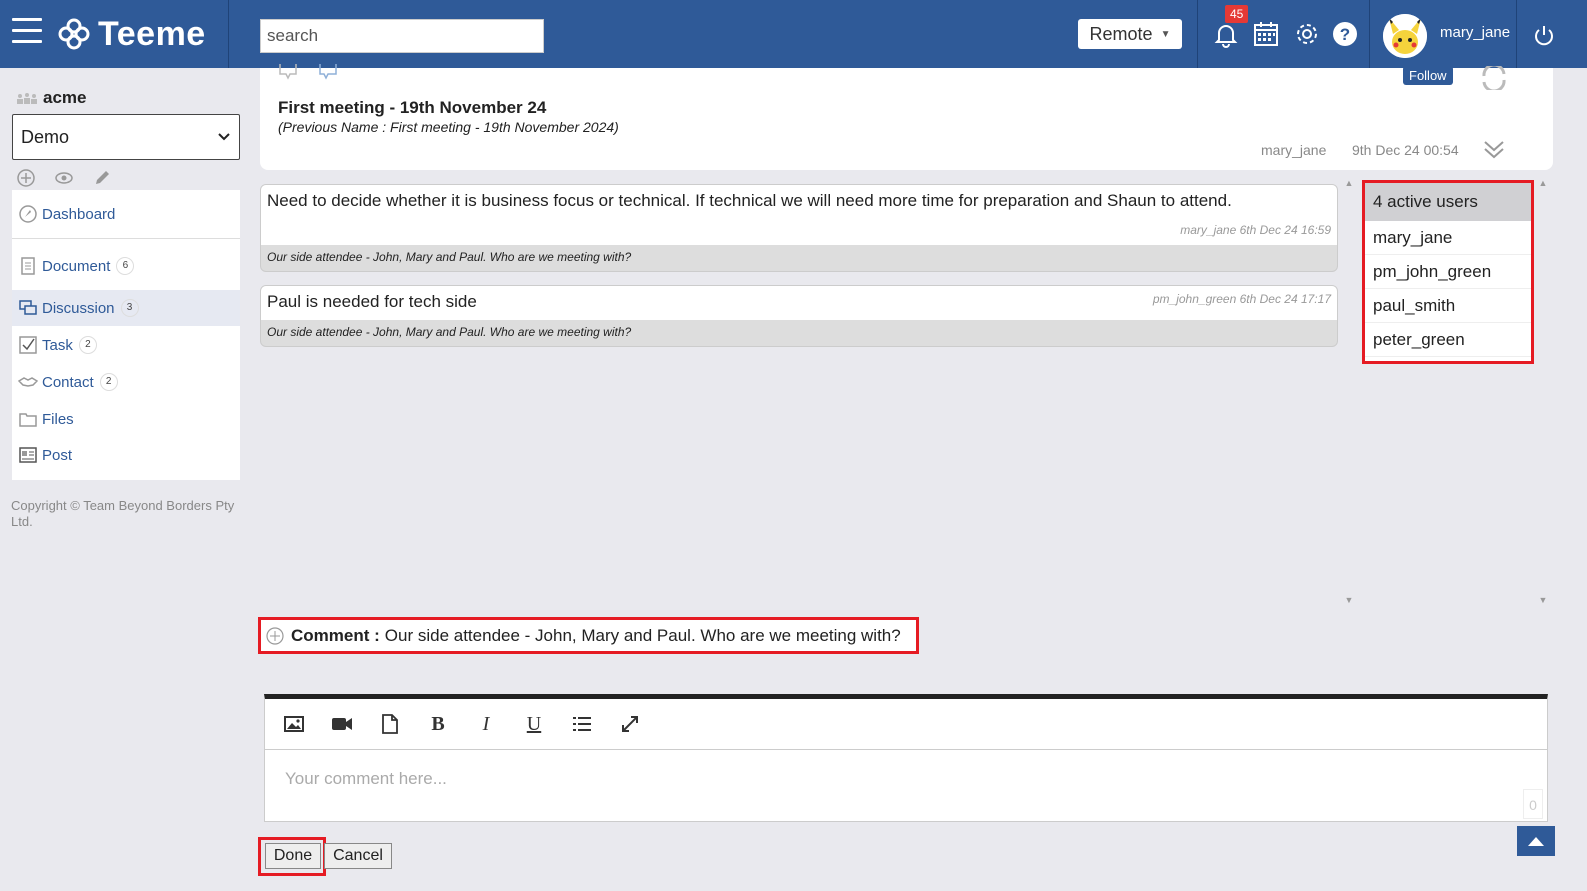  Describe the element at coordinates (1533, 804) in the screenshot. I see `char-count: 0` at that location.